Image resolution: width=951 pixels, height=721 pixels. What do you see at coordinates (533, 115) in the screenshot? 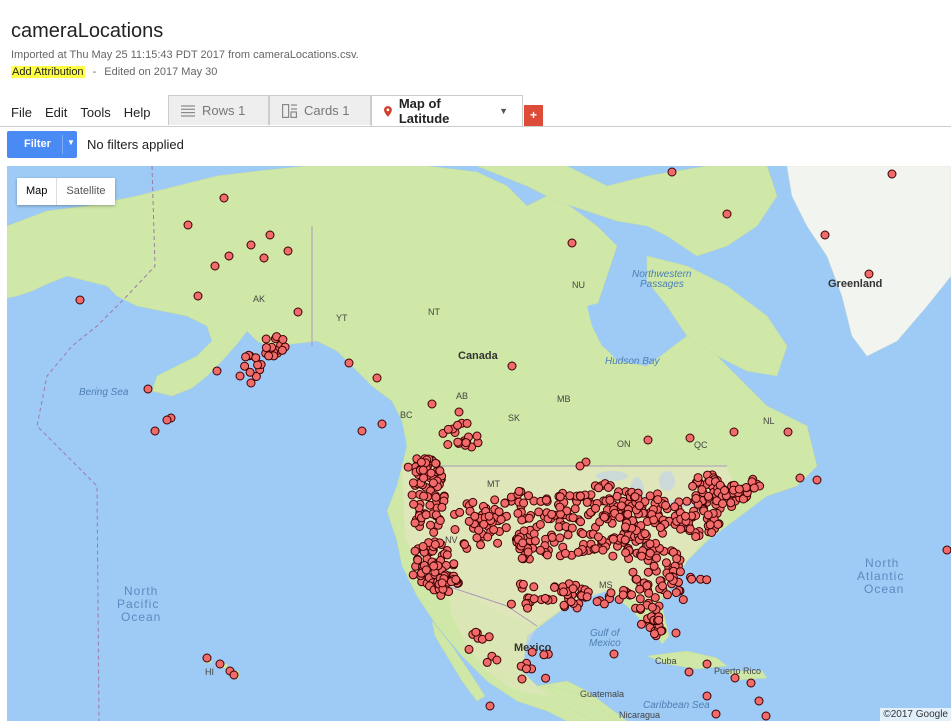
I see `add-tab-button: +` at bounding box center [533, 115].